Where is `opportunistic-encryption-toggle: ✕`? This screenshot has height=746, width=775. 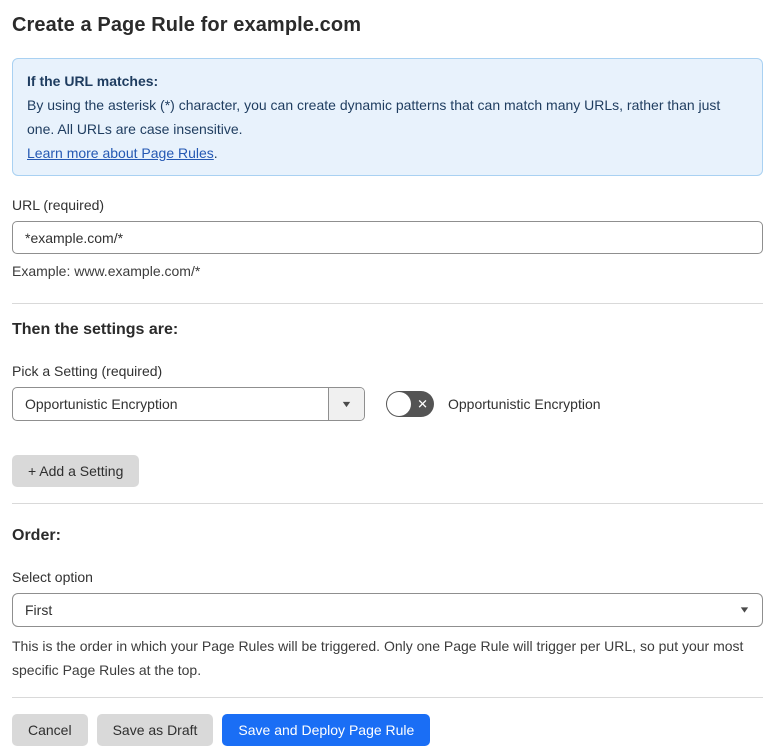 opportunistic-encryption-toggle: ✕ is located at coordinates (410, 404).